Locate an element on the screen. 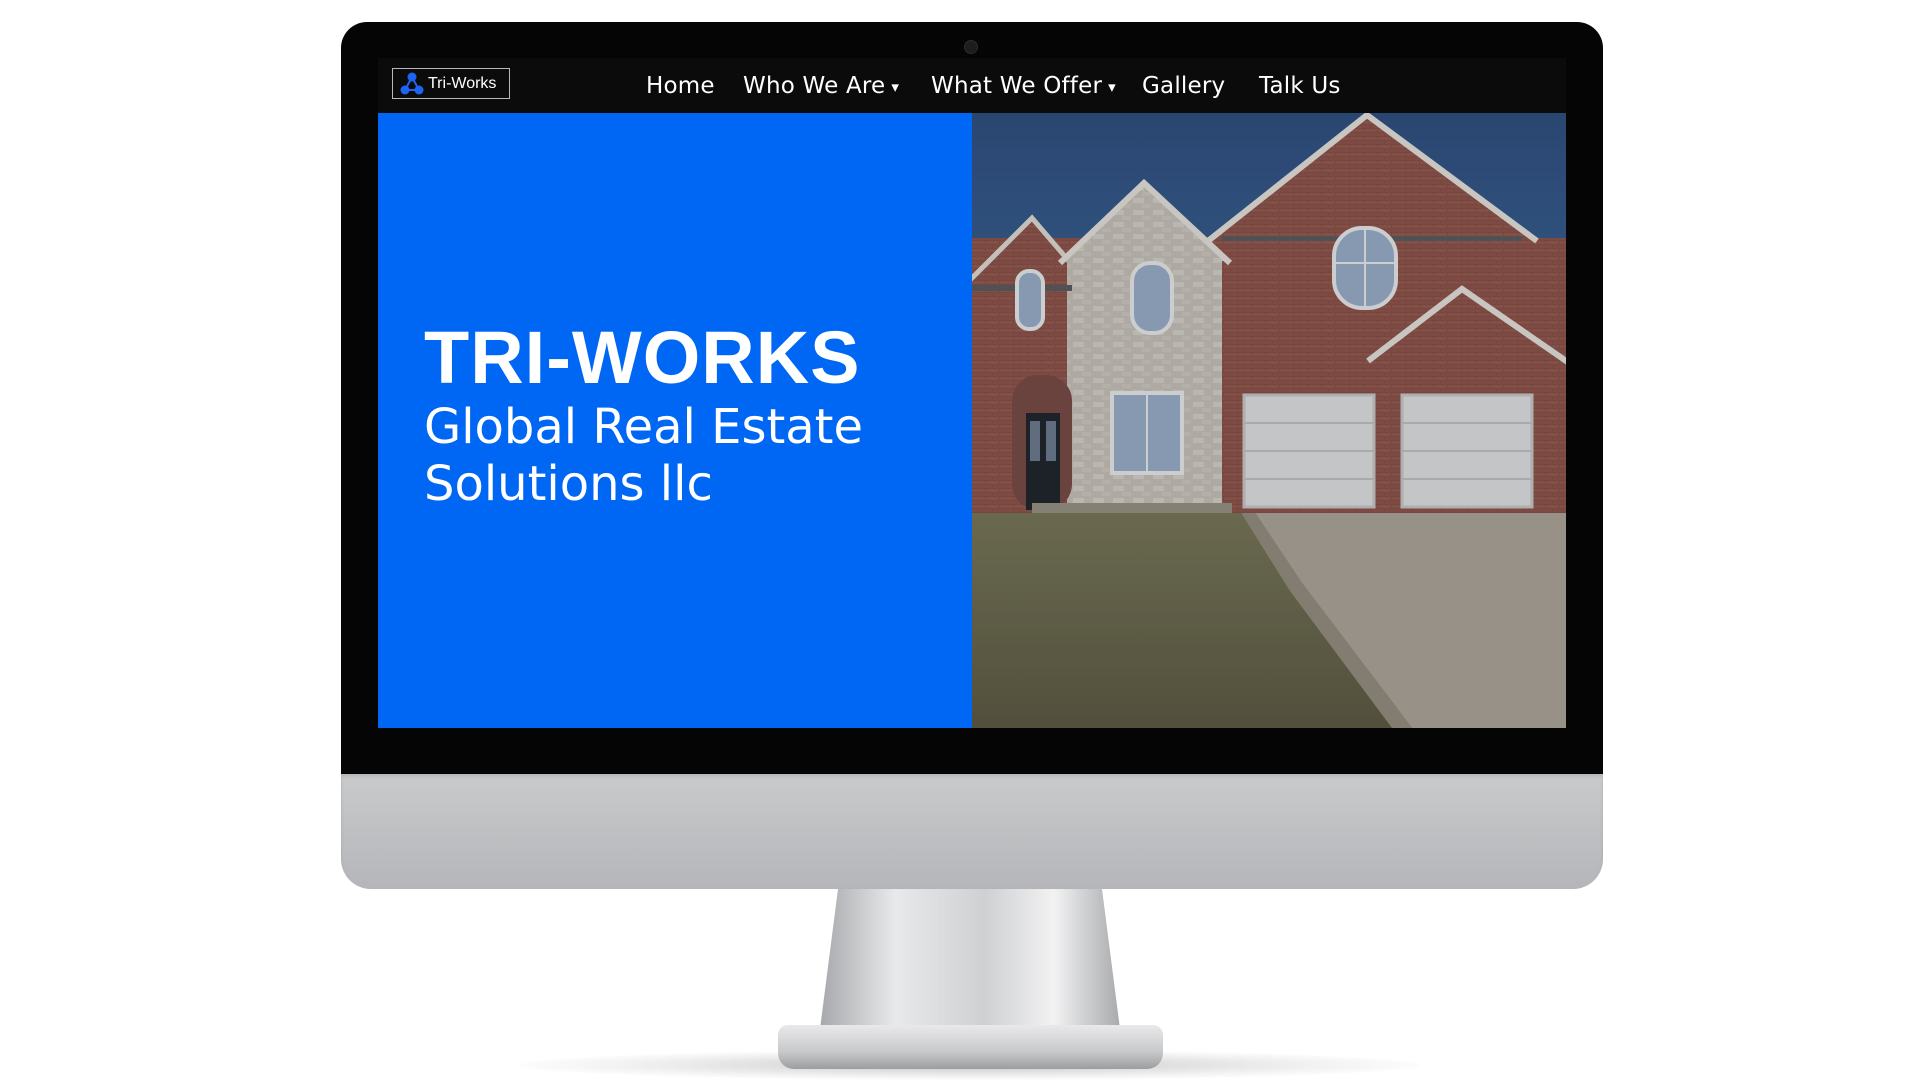  monitor-chin is located at coordinates (972, 831).